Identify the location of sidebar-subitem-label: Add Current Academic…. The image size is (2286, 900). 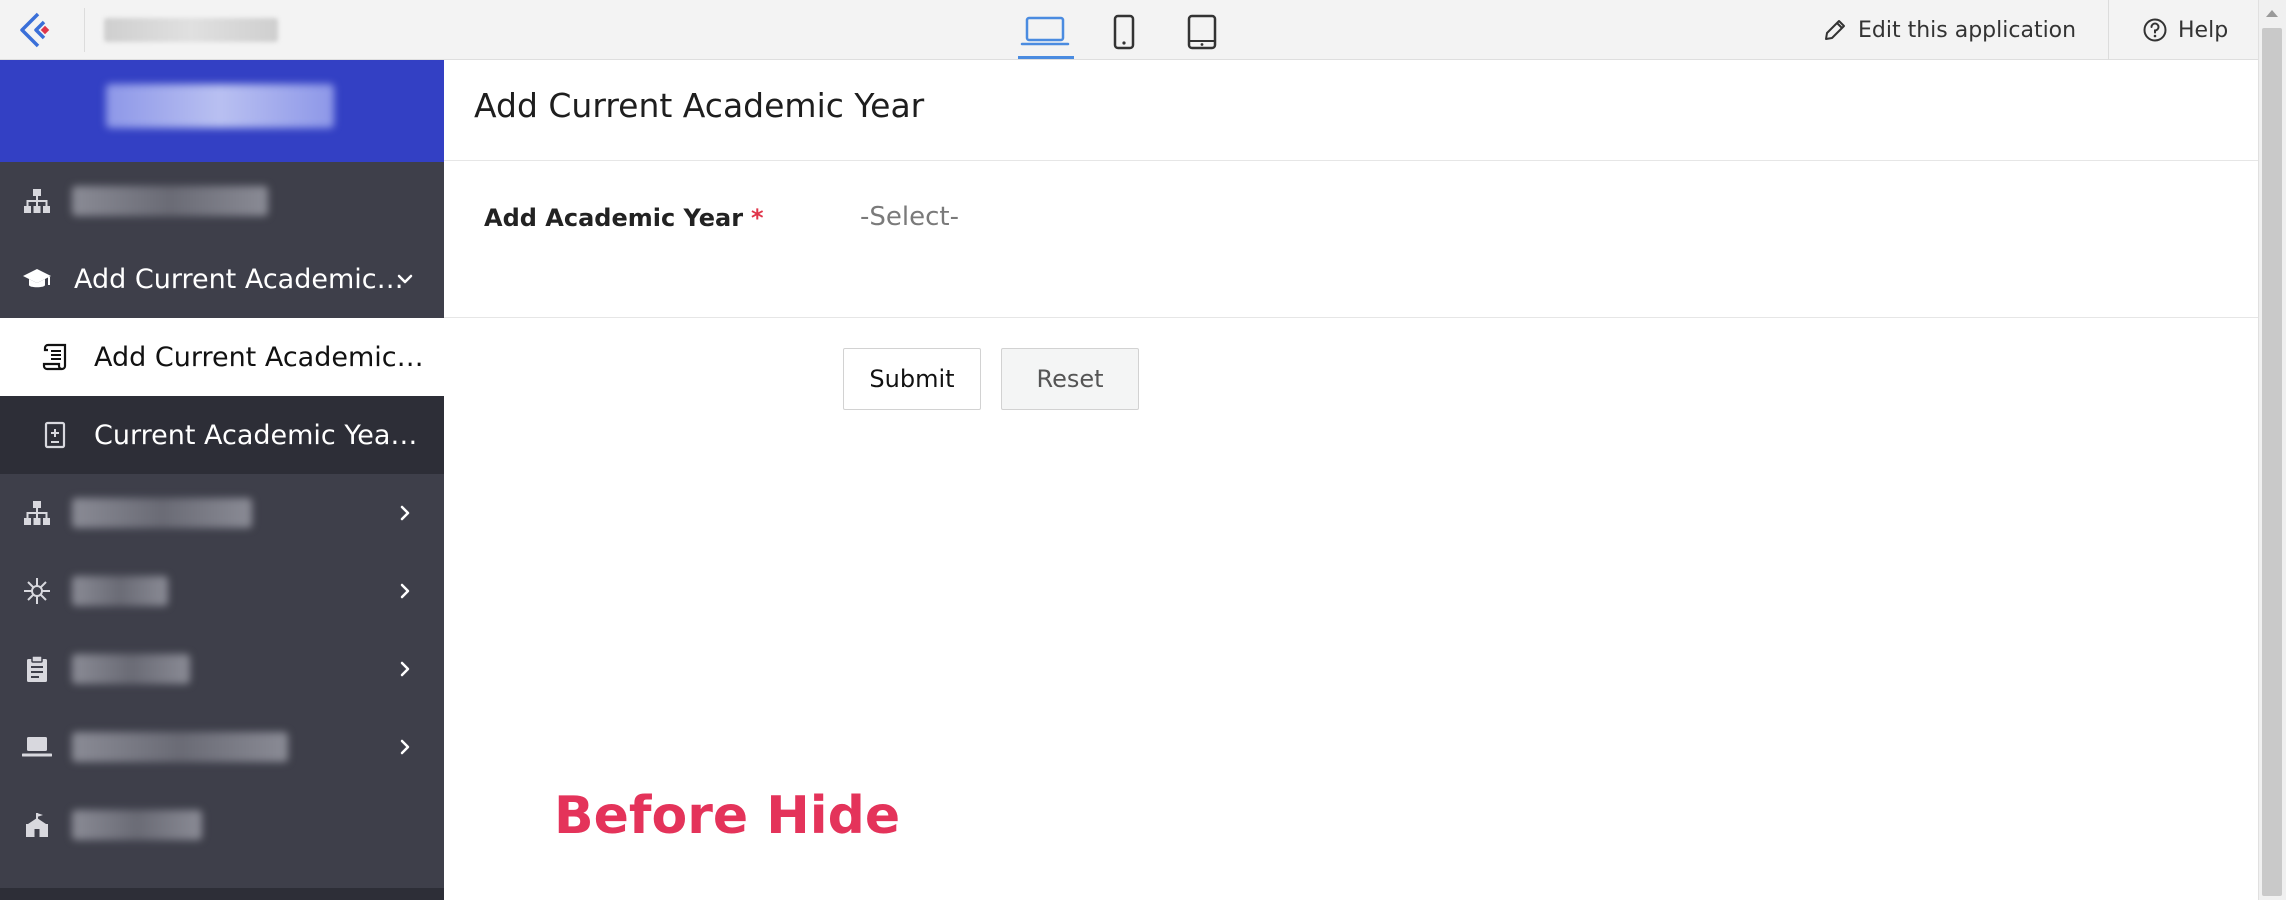
(259, 357).